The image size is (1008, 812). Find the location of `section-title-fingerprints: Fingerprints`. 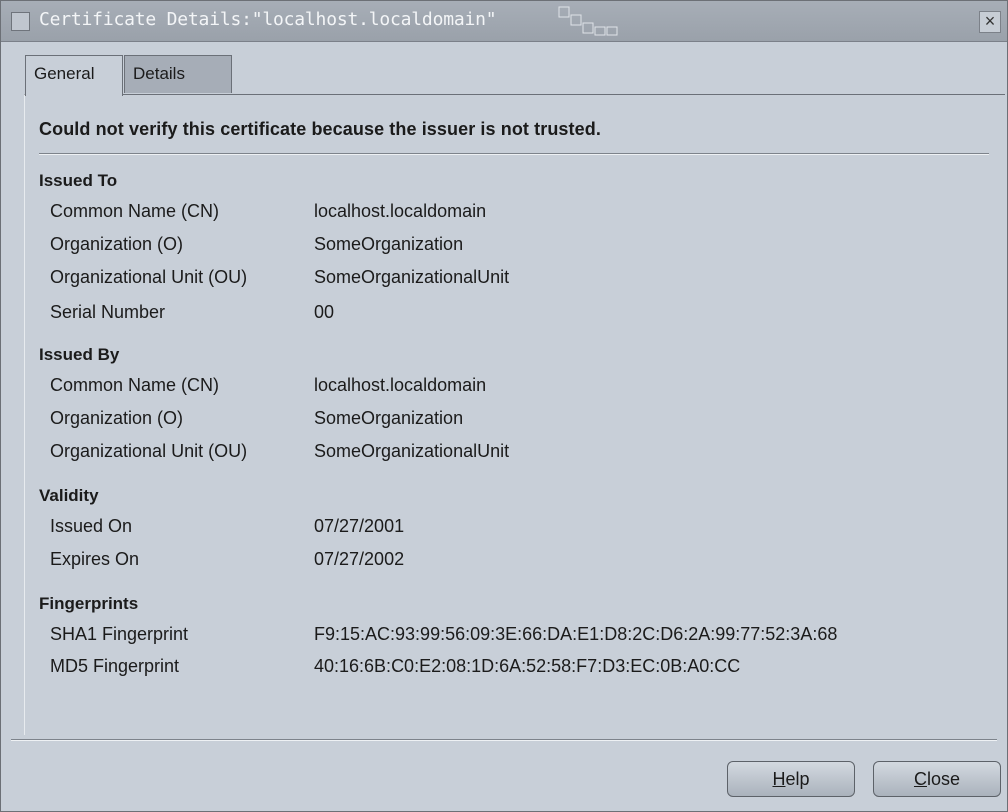

section-title-fingerprints: Fingerprints is located at coordinates (89, 603).